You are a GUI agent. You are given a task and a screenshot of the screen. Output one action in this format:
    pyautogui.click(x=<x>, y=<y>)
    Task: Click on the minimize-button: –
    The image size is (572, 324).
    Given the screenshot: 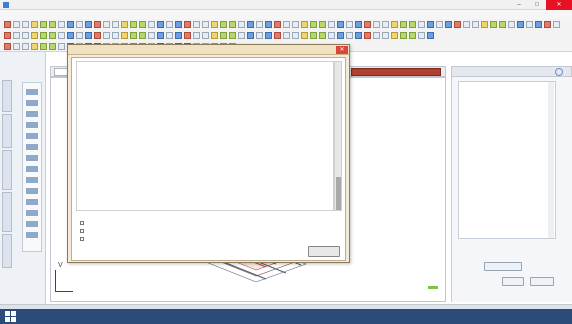 What is the action you would take?
    pyautogui.click(x=519, y=5)
    